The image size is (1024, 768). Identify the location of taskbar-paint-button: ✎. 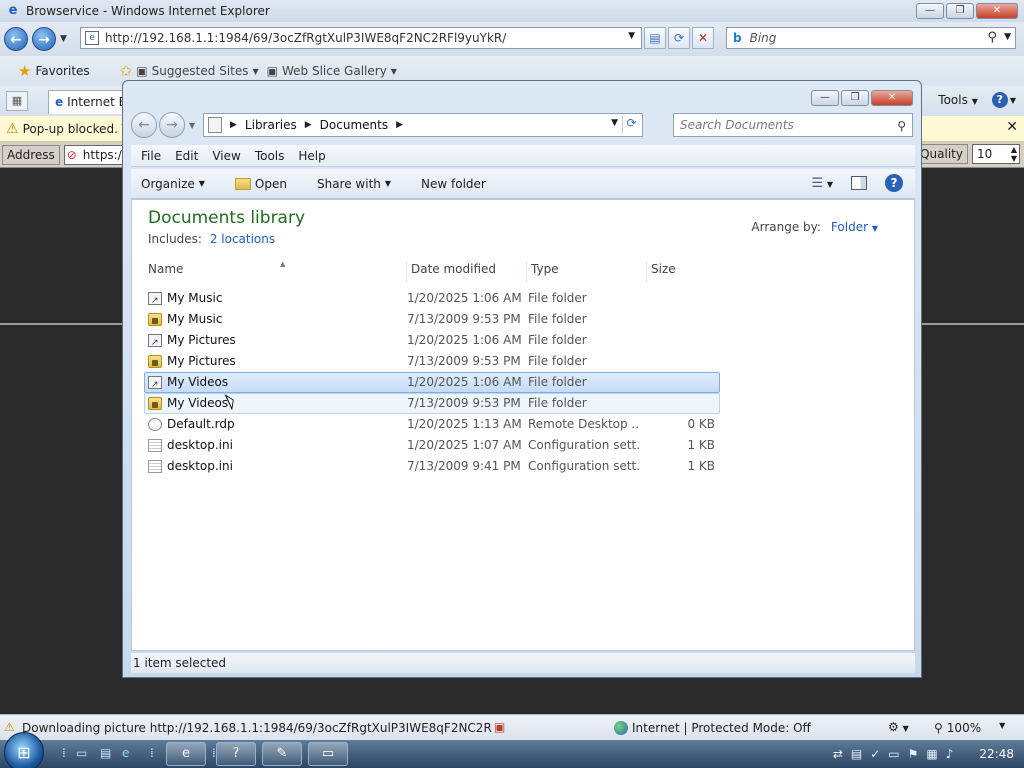
(282, 754).